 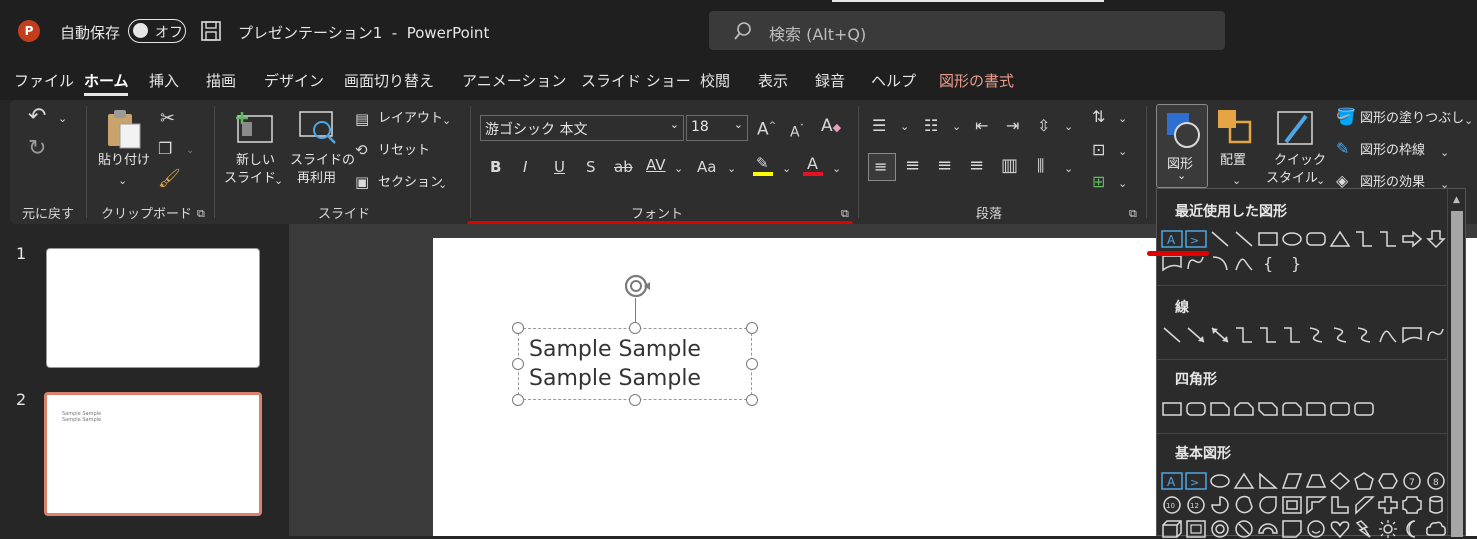 What do you see at coordinates (637, 287) in the screenshot?
I see `rotate-handle-icon` at bounding box center [637, 287].